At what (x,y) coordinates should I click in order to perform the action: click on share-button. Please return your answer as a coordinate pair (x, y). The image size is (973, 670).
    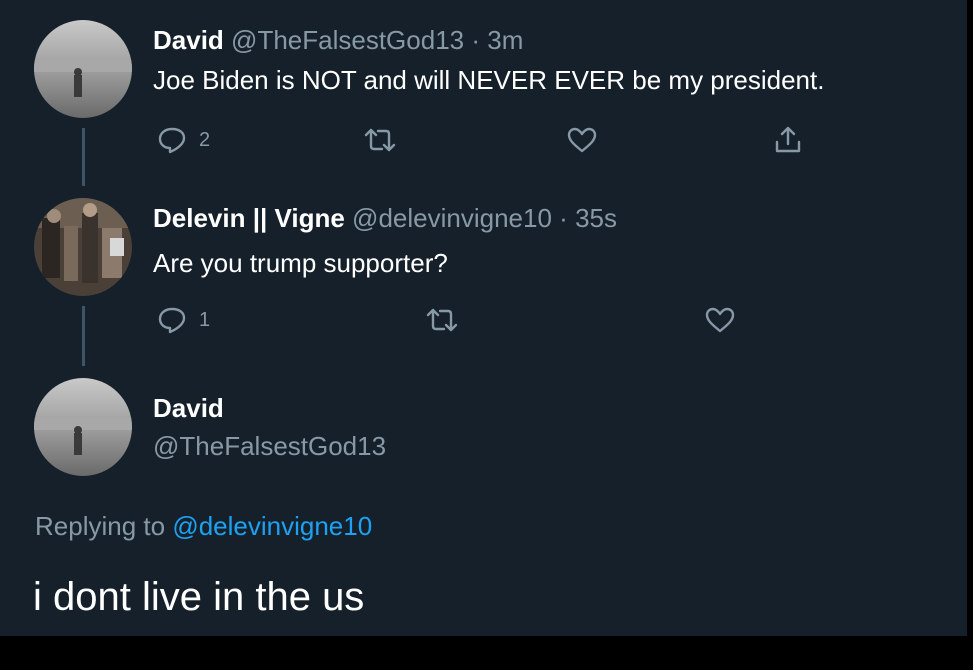
    Looking at the image, I should click on (788, 140).